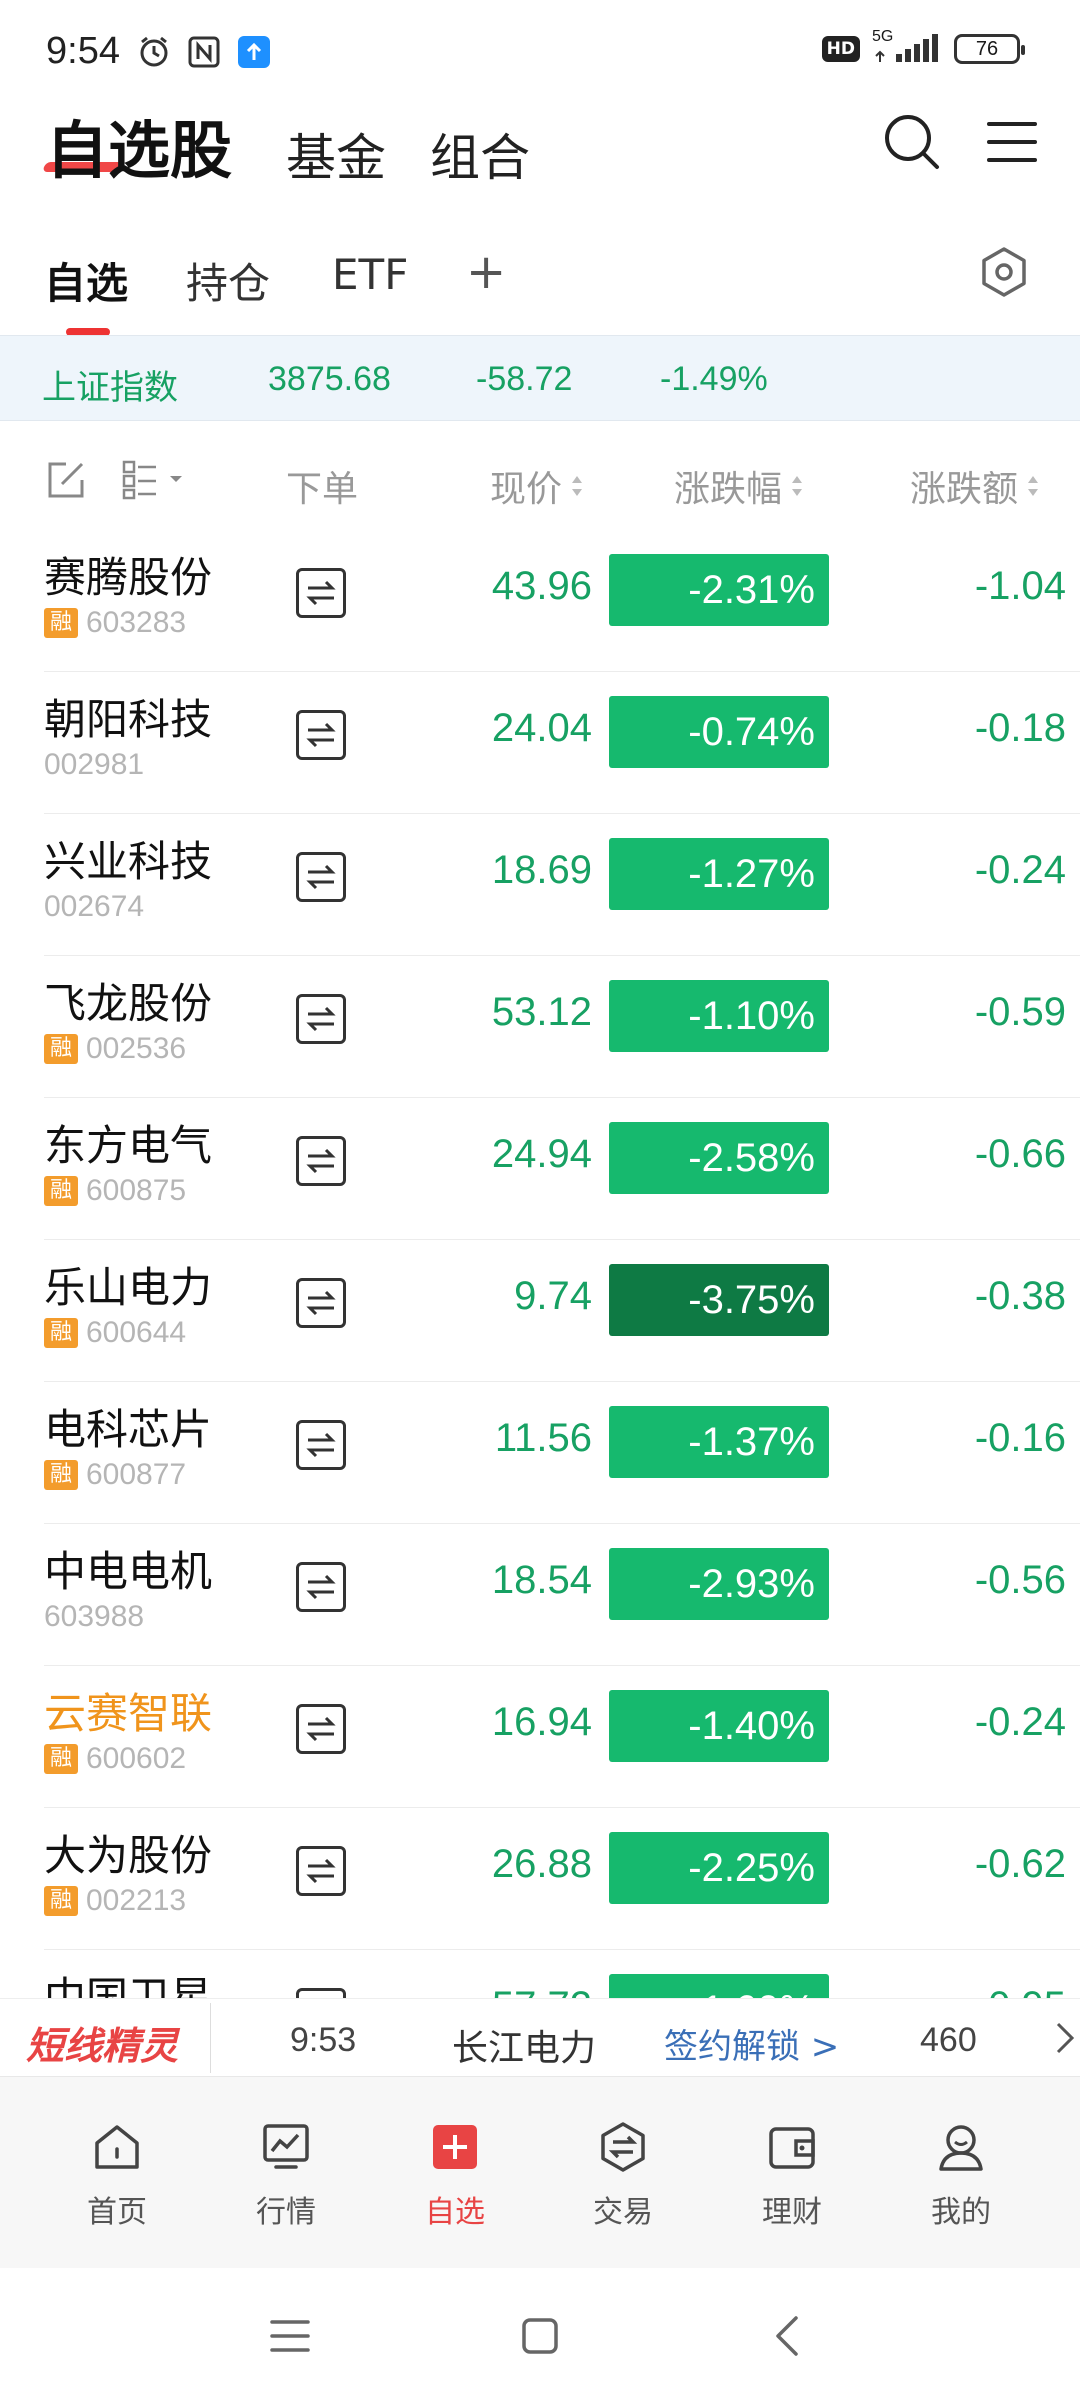  What do you see at coordinates (480, 154) in the screenshot?
I see `tab-portfolio: 组合` at bounding box center [480, 154].